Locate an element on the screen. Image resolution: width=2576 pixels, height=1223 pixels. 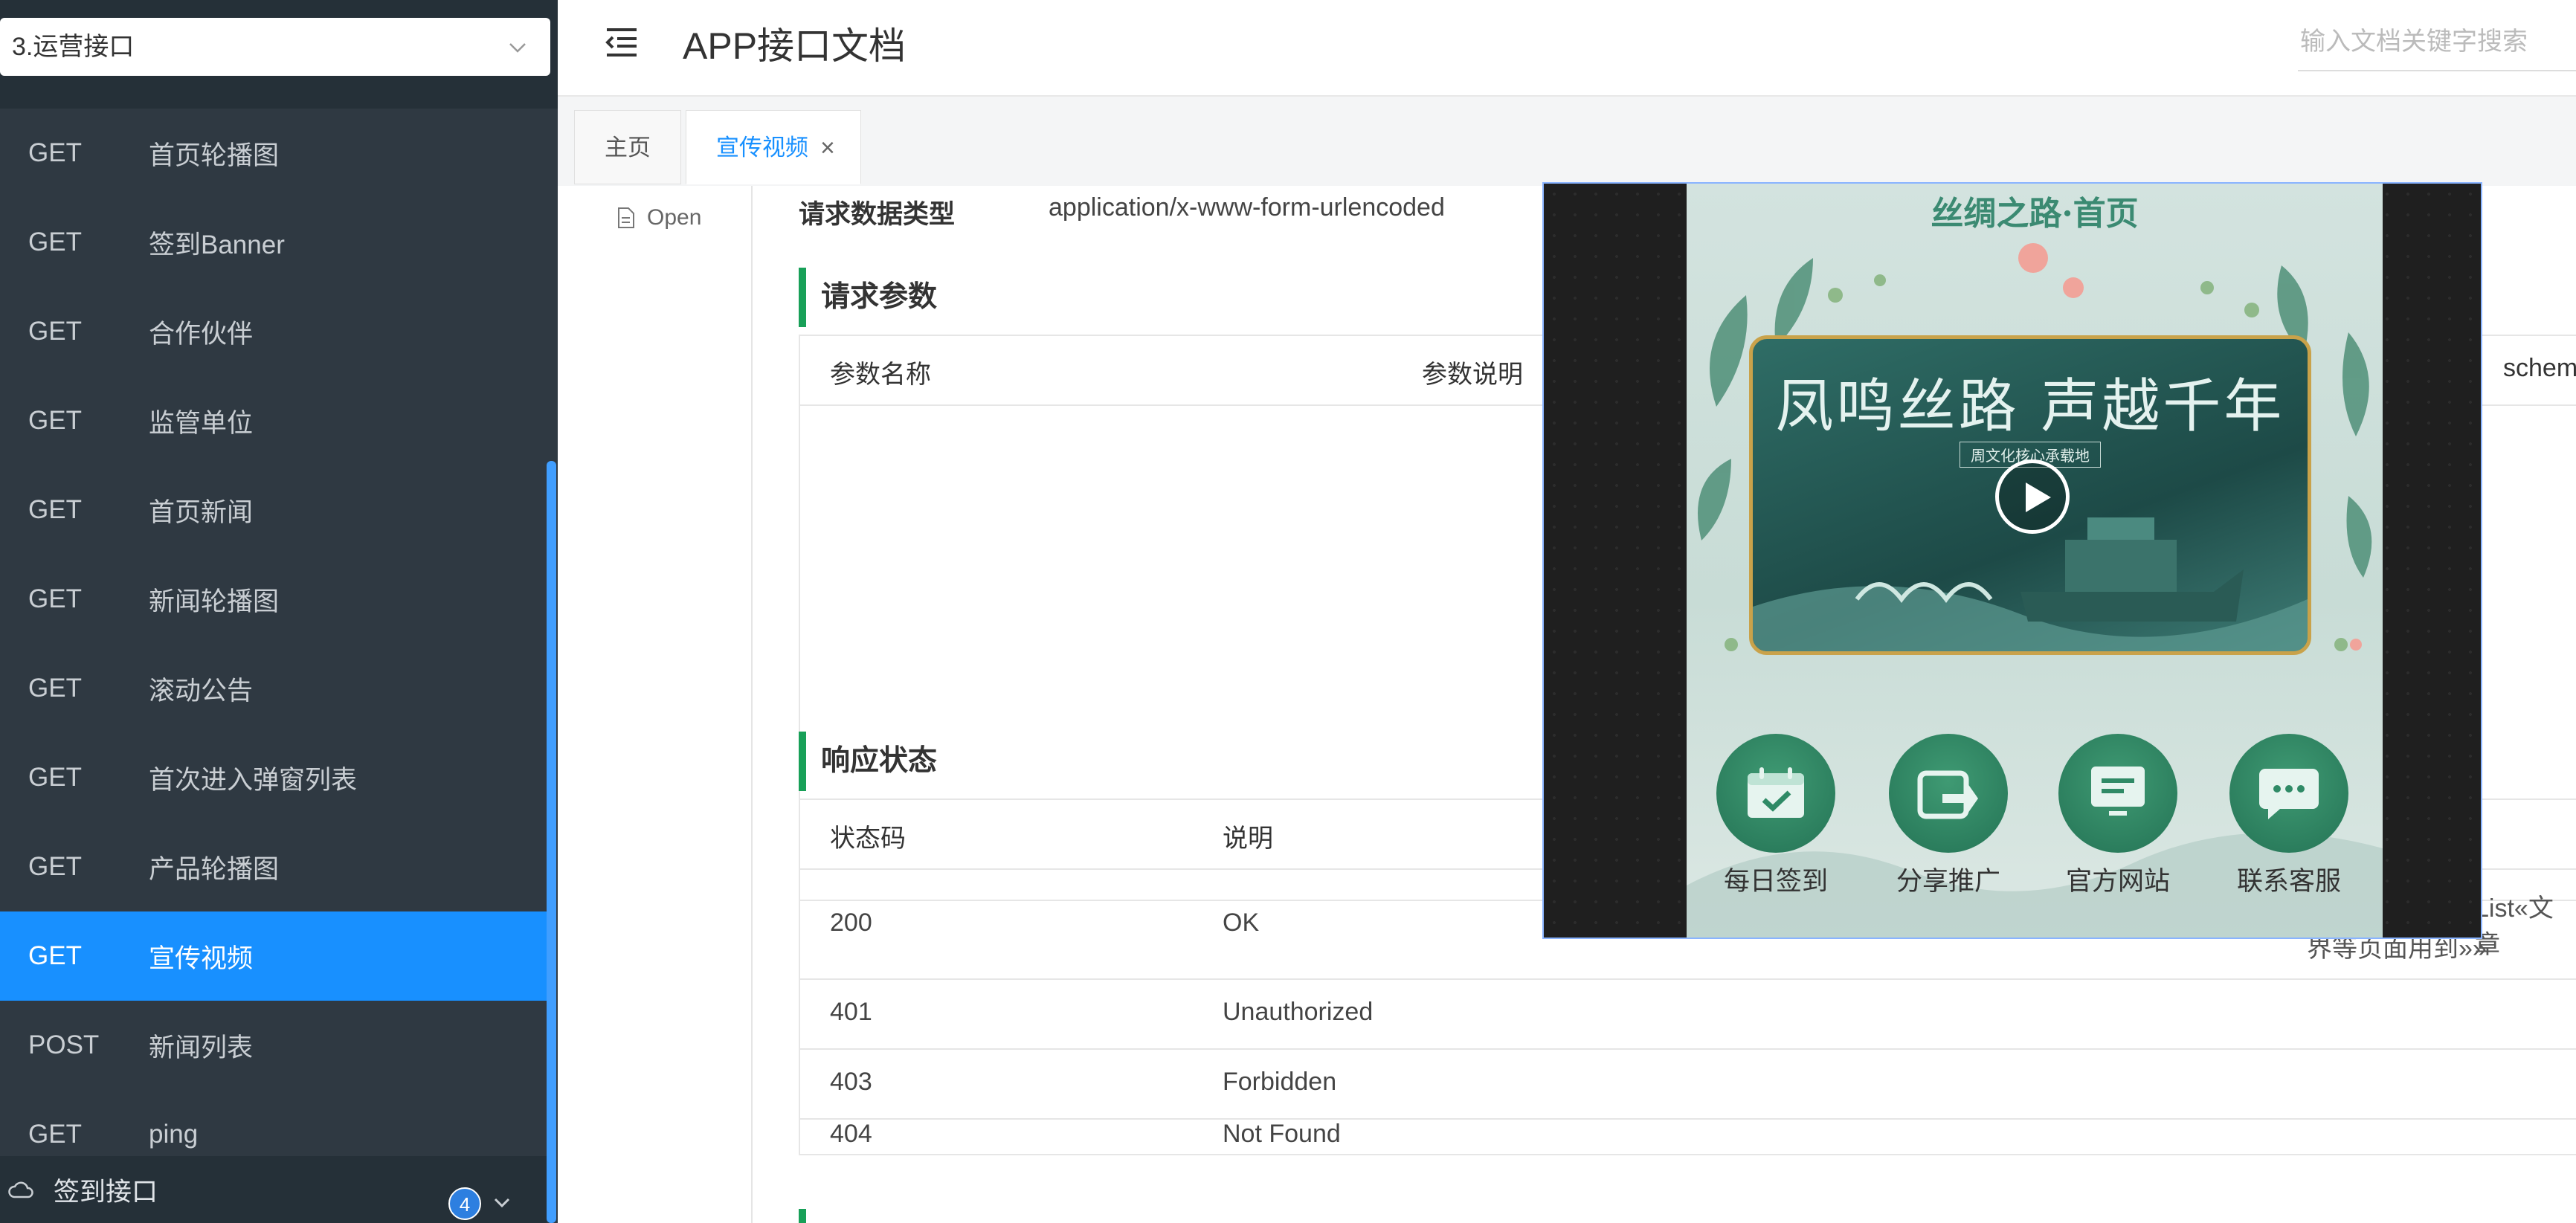
api-label: 签到Banner is located at coordinates (217, 244).